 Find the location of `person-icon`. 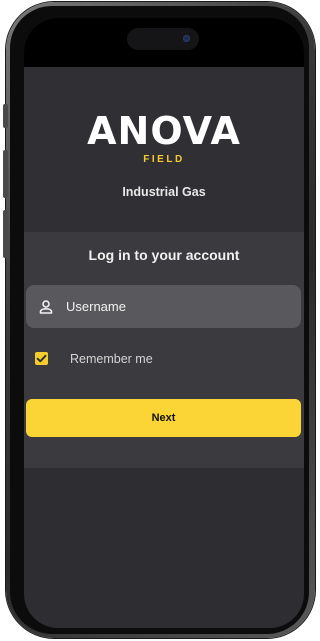

person-icon is located at coordinates (46, 307).